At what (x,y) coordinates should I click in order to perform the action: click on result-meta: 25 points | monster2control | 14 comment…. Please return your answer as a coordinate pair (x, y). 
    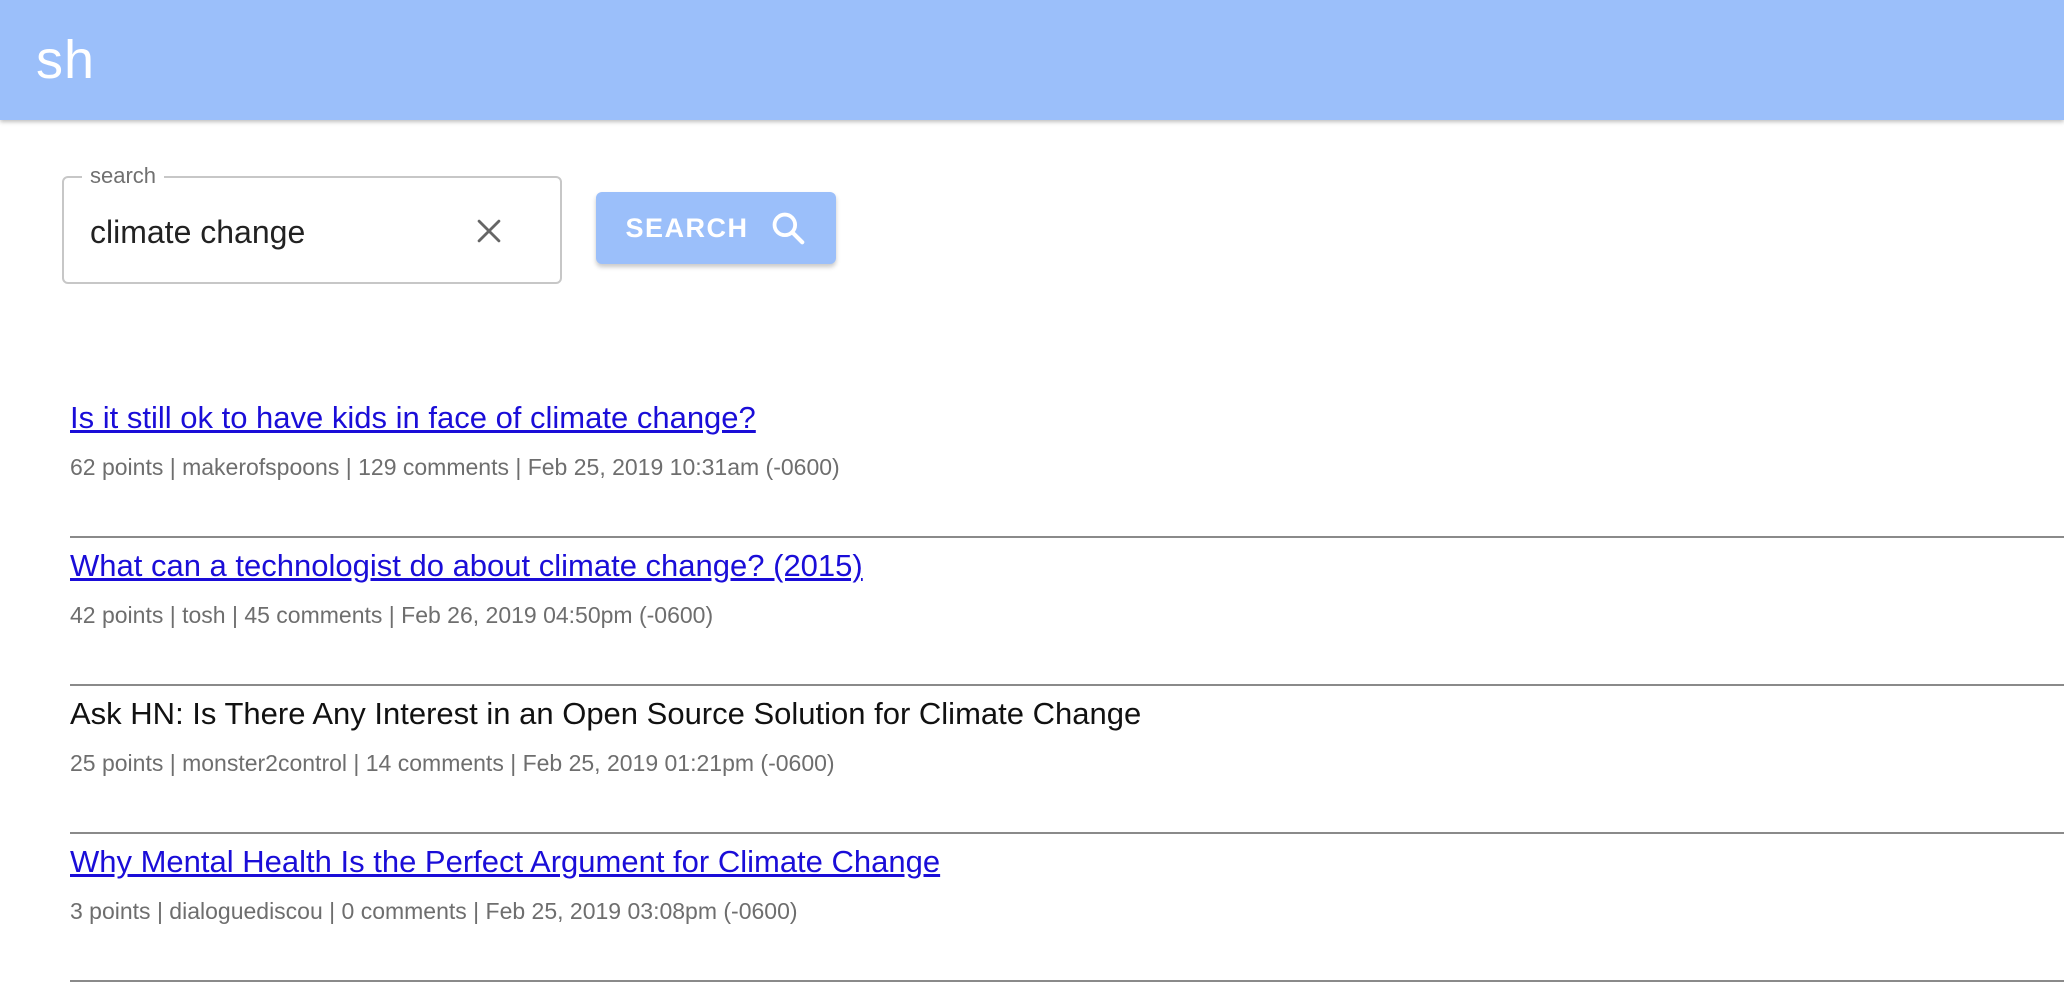
    Looking at the image, I should click on (452, 763).